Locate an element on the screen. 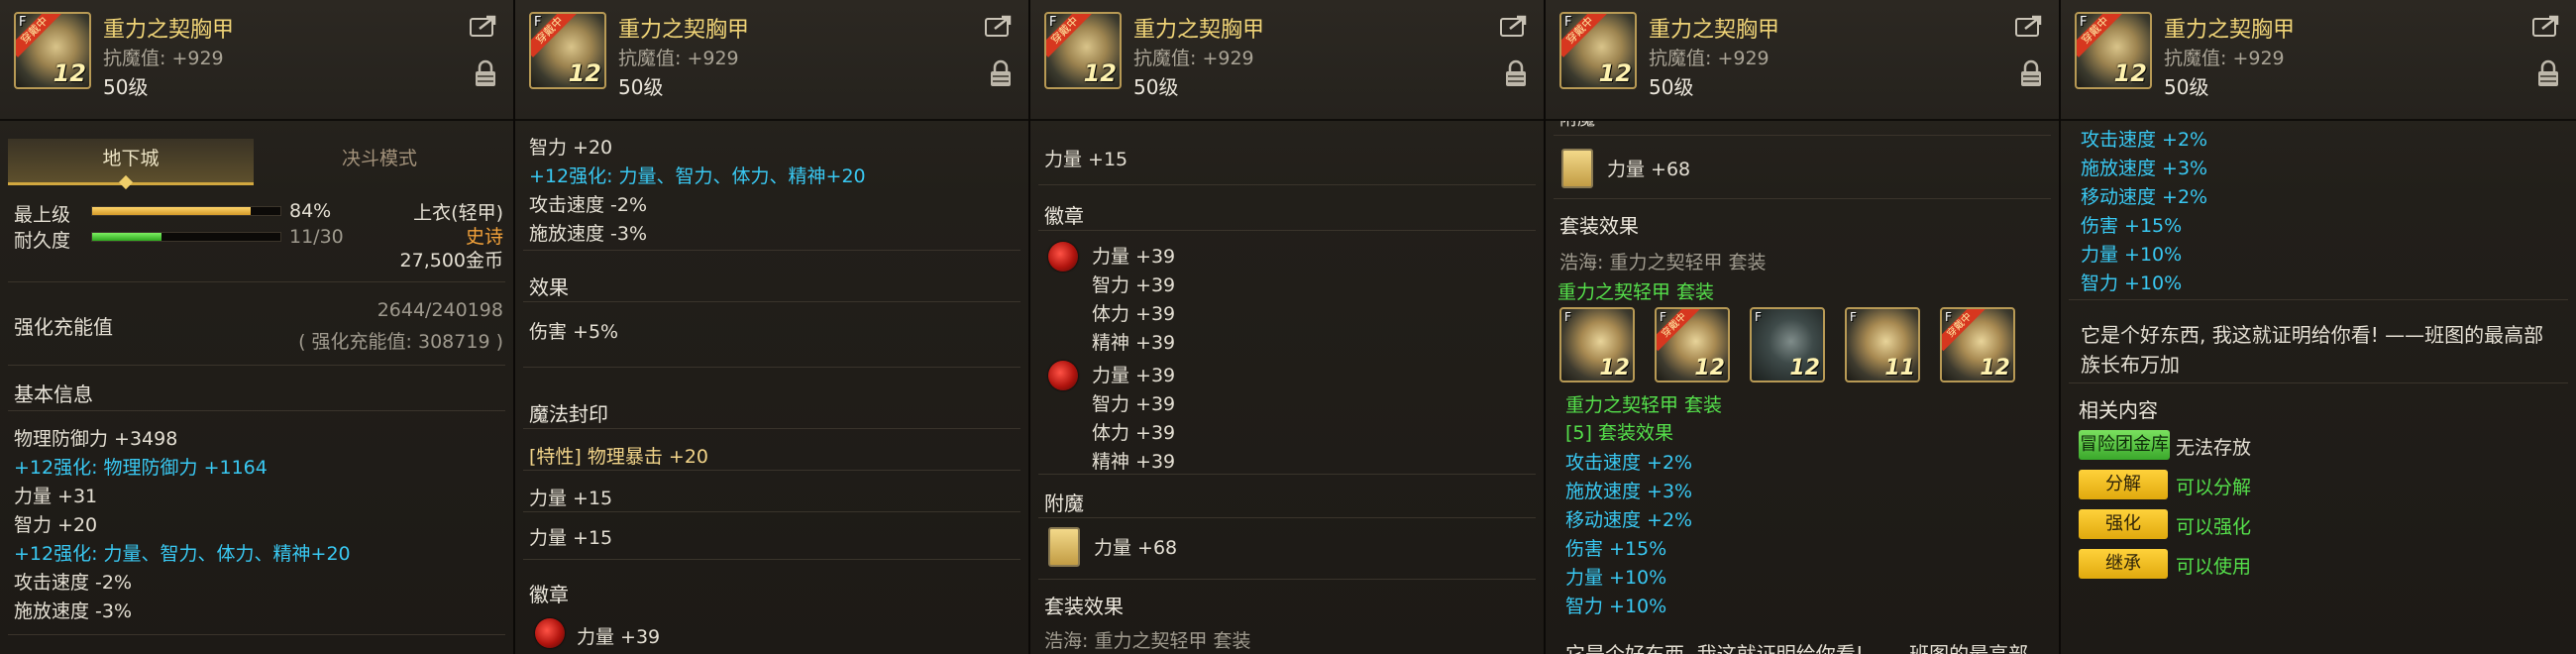  section-related: 相关内容 is located at coordinates (2118, 410).